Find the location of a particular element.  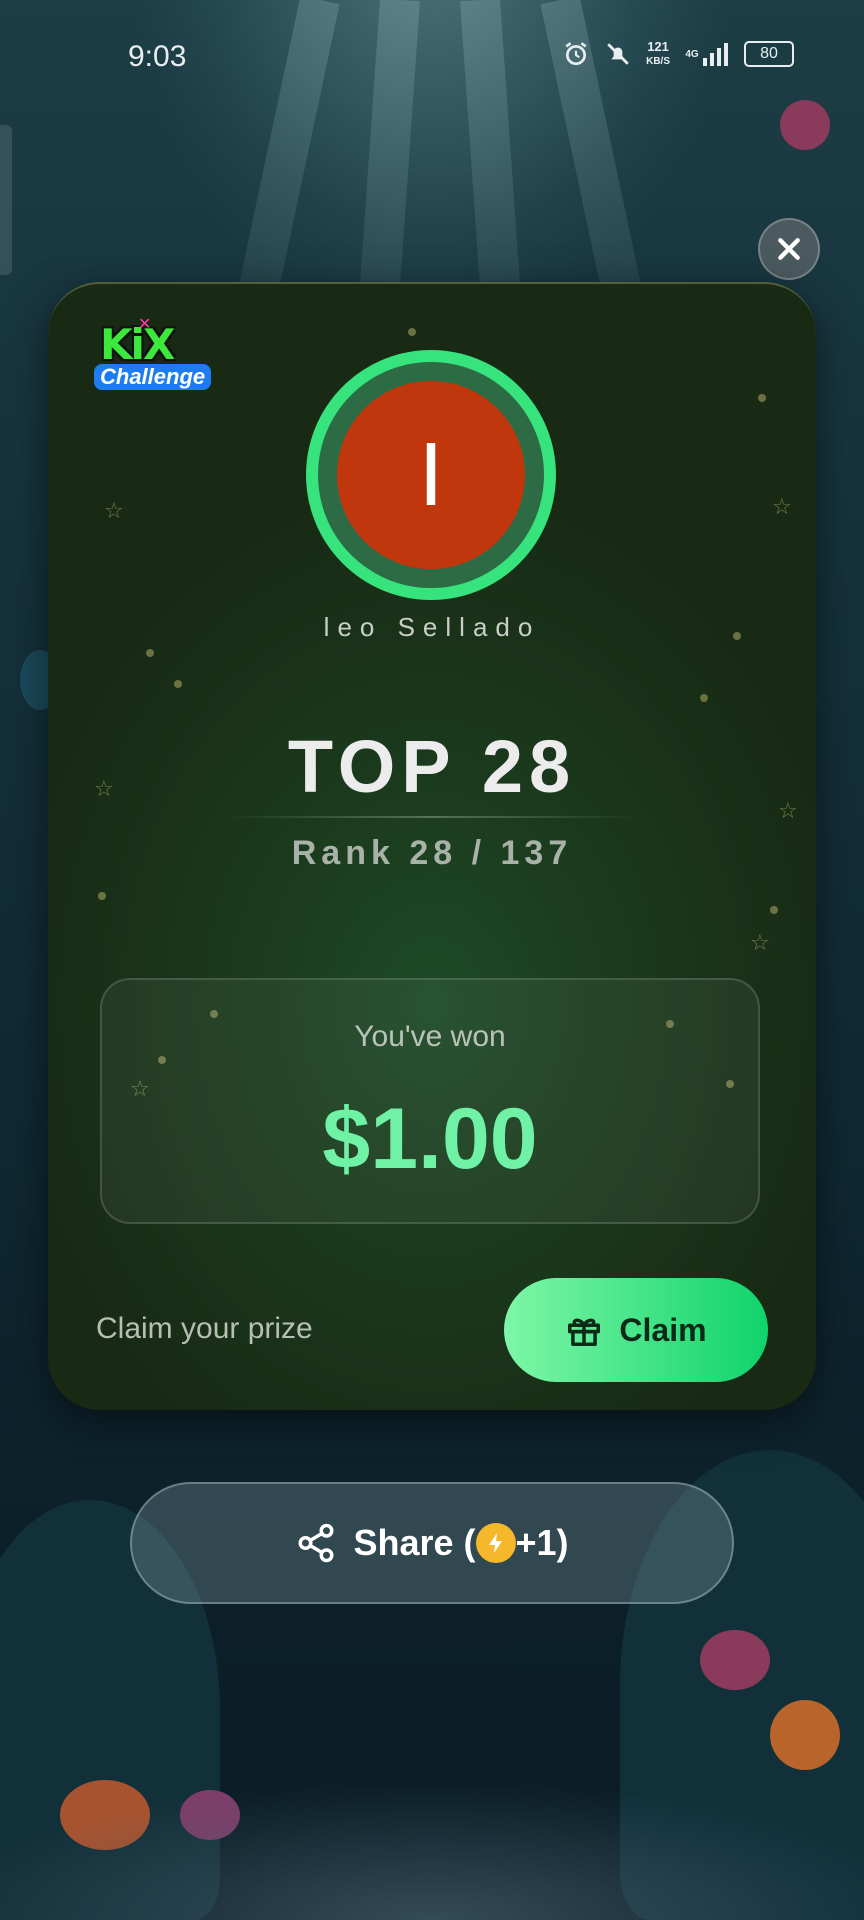

rank-title: TOP 28 is located at coordinates (432, 766).